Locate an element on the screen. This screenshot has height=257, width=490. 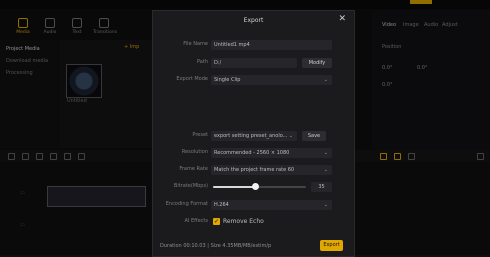
resolution-value: Recommended - 2560 × 1080 is located at coordinates (252, 153).